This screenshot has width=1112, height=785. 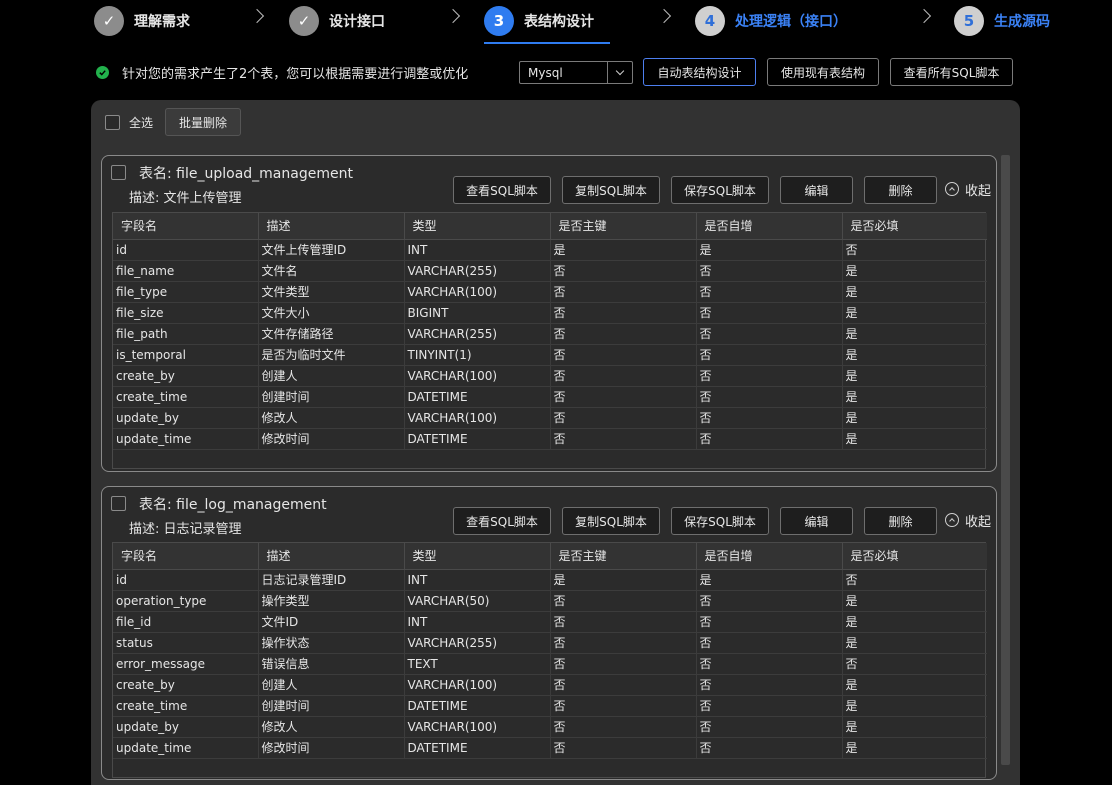 What do you see at coordinates (952, 189) in the screenshot?
I see `collapse-up-icon` at bounding box center [952, 189].